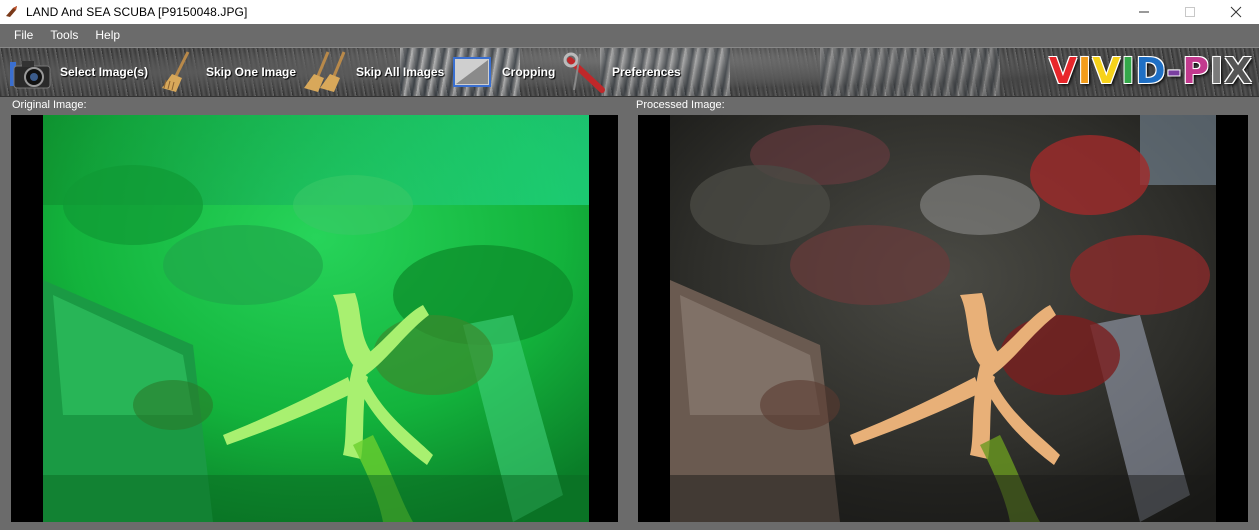  What do you see at coordinates (584, 72) in the screenshot?
I see `wrench-icon` at bounding box center [584, 72].